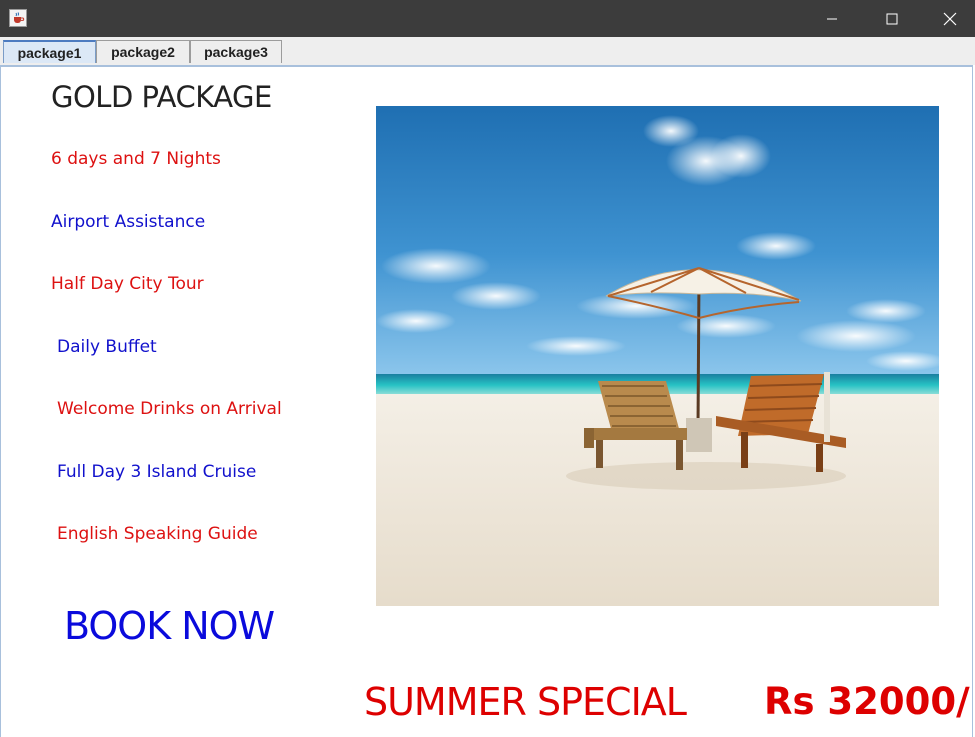 The width and height of the screenshot is (975, 737). Describe the element at coordinates (157, 472) in the screenshot. I see `feature-island-cruise: Full Day 3 Island Cruise` at that location.